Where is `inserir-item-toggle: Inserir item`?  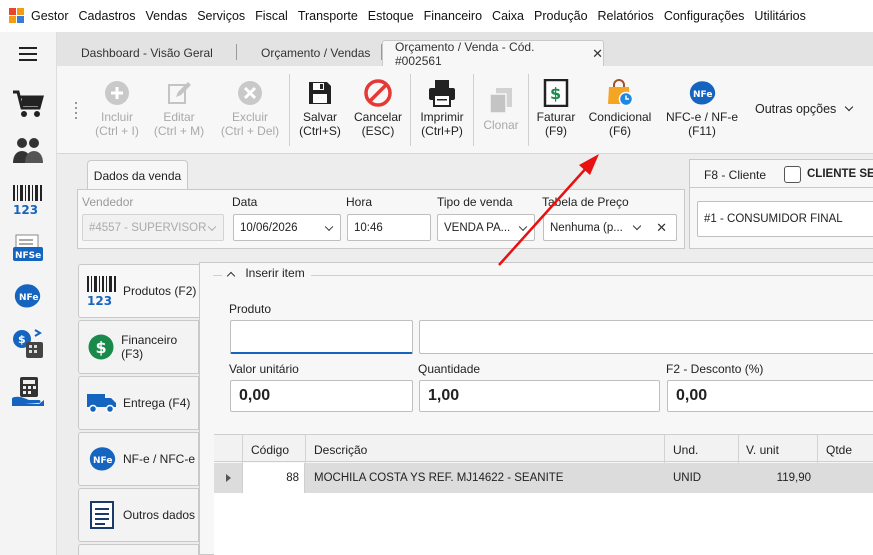 inserir-item-toggle: Inserir item is located at coordinates (266, 273).